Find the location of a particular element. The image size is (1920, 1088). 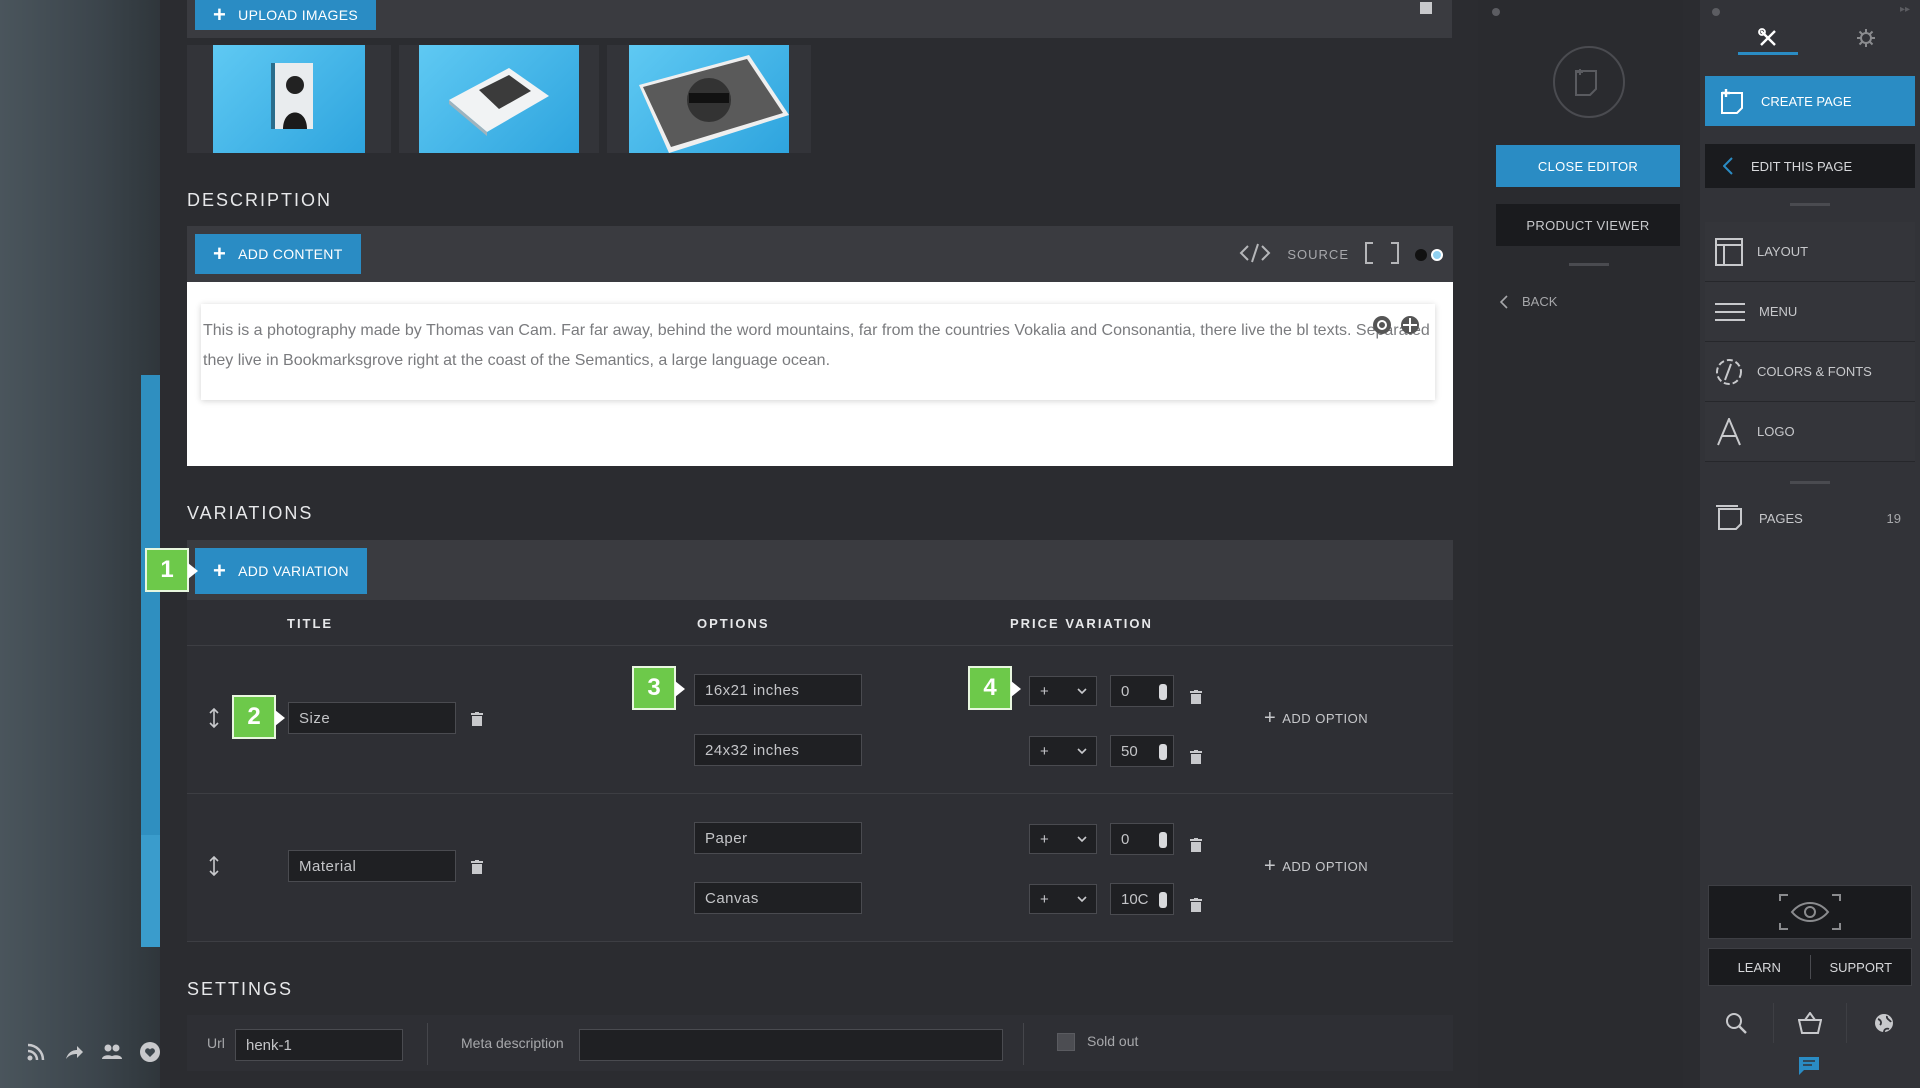

description-heading: DESCRIPTION is located at coordinates (260, 200).